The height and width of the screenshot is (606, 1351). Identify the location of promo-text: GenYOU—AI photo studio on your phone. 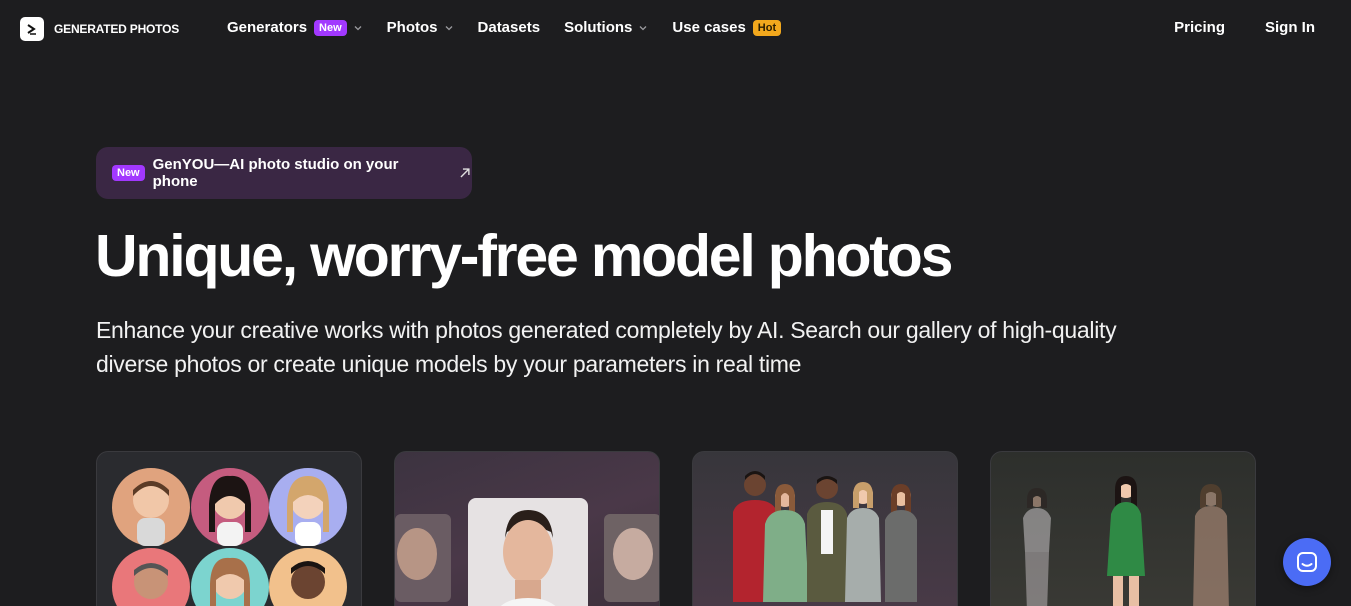
(275, 173).